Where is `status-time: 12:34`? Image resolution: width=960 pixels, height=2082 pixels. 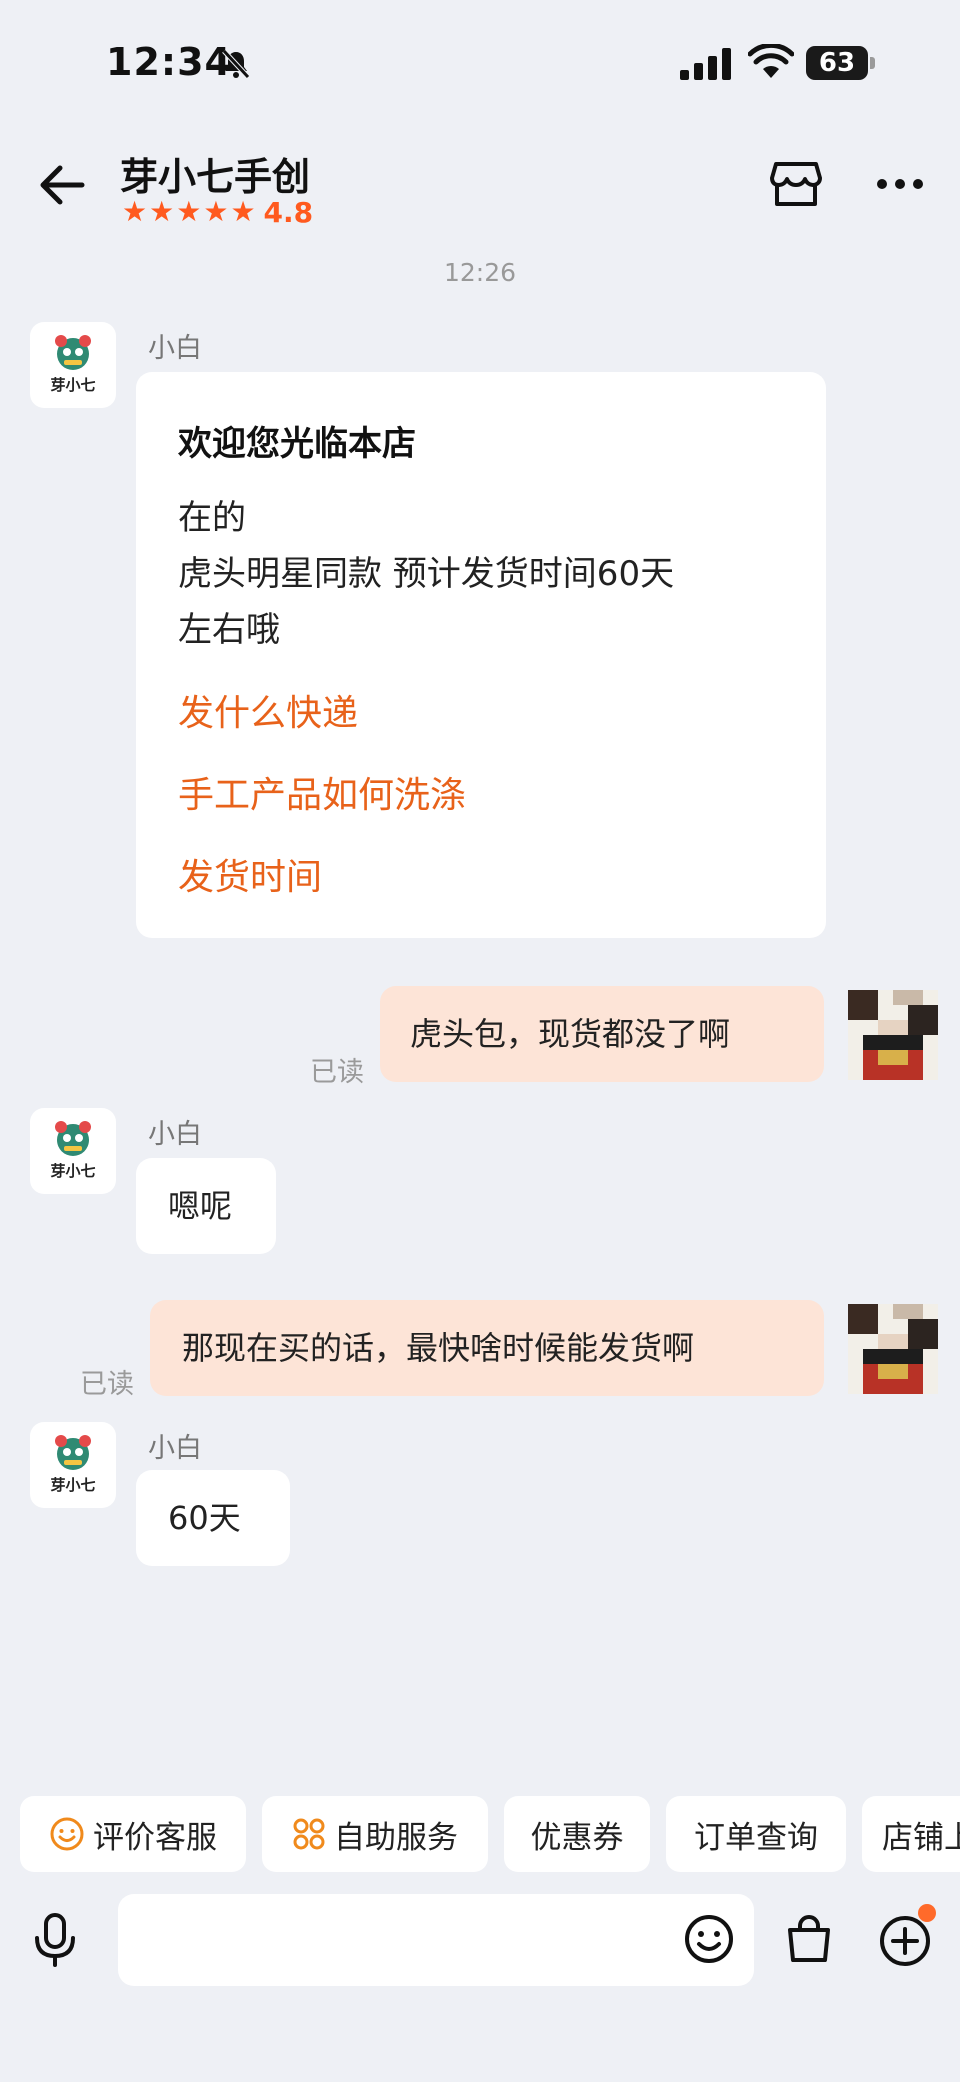
status-time: 12:34 is located at coordinates (169, 62).